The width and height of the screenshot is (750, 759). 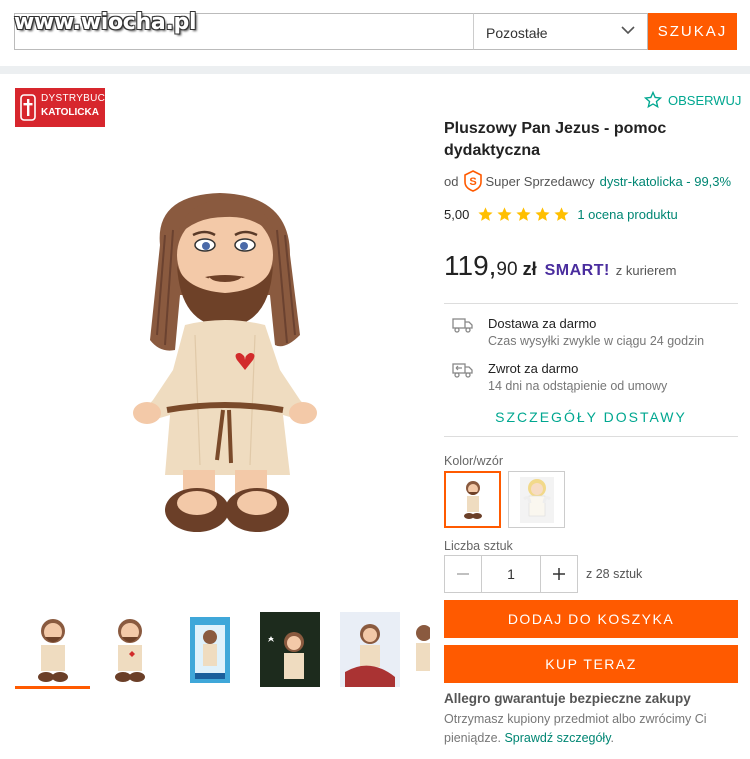 I want to click on chevron-down-icon, so click(x=628, y=30).